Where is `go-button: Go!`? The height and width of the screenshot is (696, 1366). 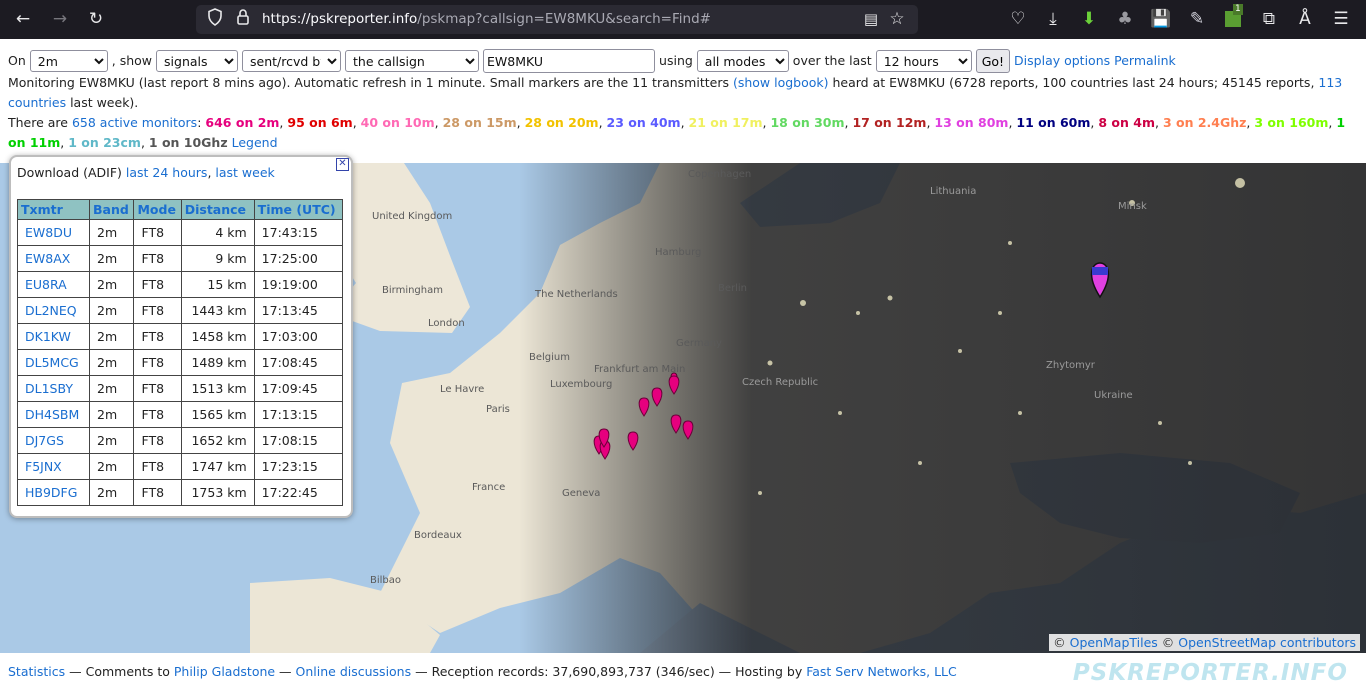
go-button: Go! is located at coordinates (993, 61).